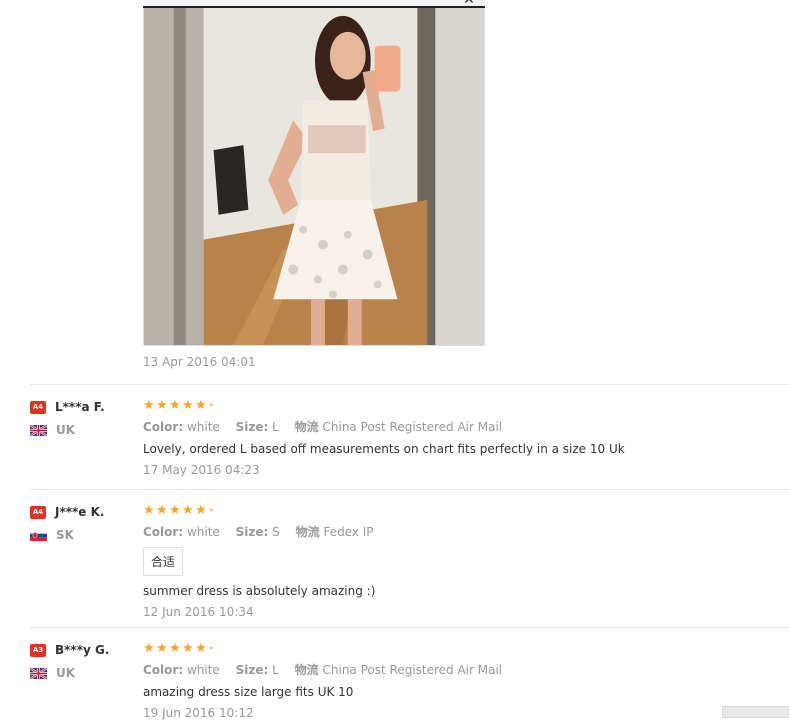 The image size is (789, 721). What do you see at coordinates (163, 561) in the screenshot?
I see `review-tag: 合适` at bounding box center [163, 561].